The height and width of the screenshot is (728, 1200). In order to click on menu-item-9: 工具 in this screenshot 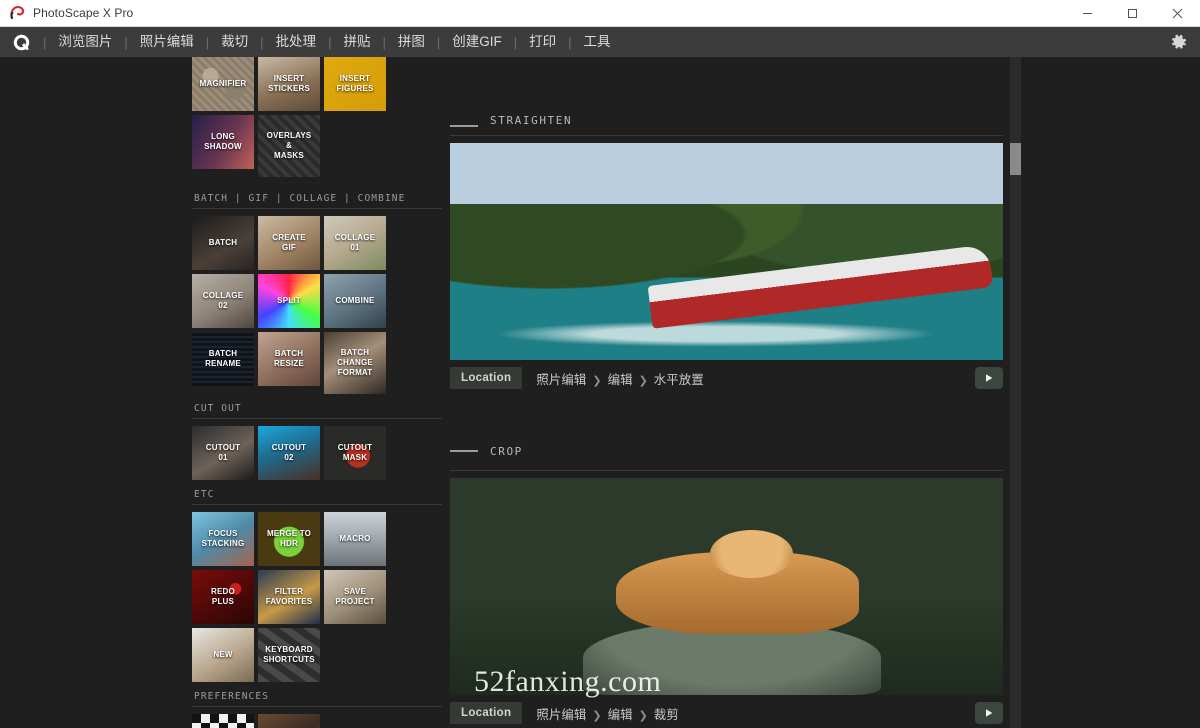, I will do `click(597, 42)`.